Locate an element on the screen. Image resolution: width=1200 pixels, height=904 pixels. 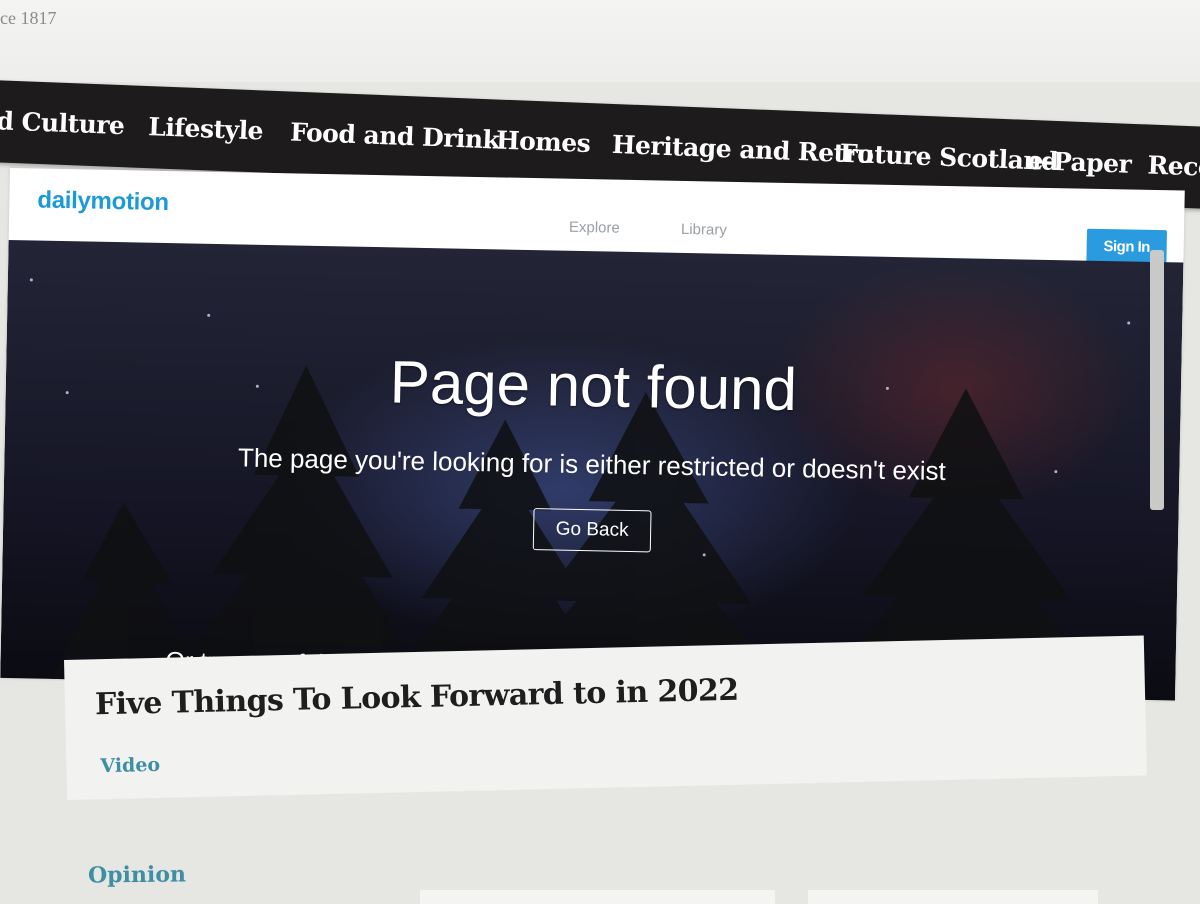
nav-item-future-scotland: Future Scotland is located at coordinates (948, 157).